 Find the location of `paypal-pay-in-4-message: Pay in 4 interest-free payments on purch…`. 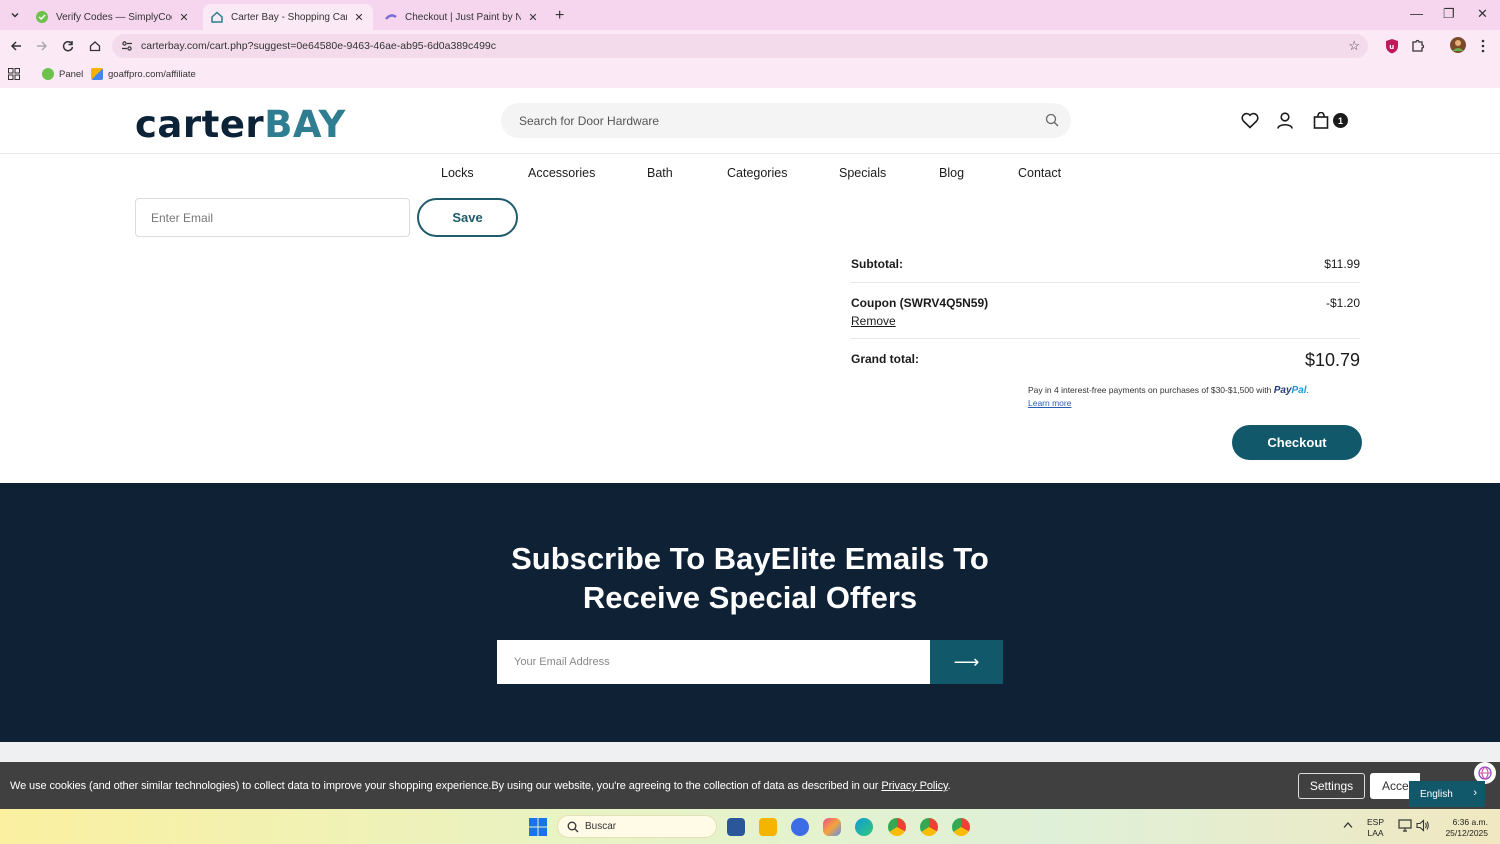

paypal-pay-in-4-message: Pay in 4 interest-free payments on purch… is located at coordinates (1168, 390).